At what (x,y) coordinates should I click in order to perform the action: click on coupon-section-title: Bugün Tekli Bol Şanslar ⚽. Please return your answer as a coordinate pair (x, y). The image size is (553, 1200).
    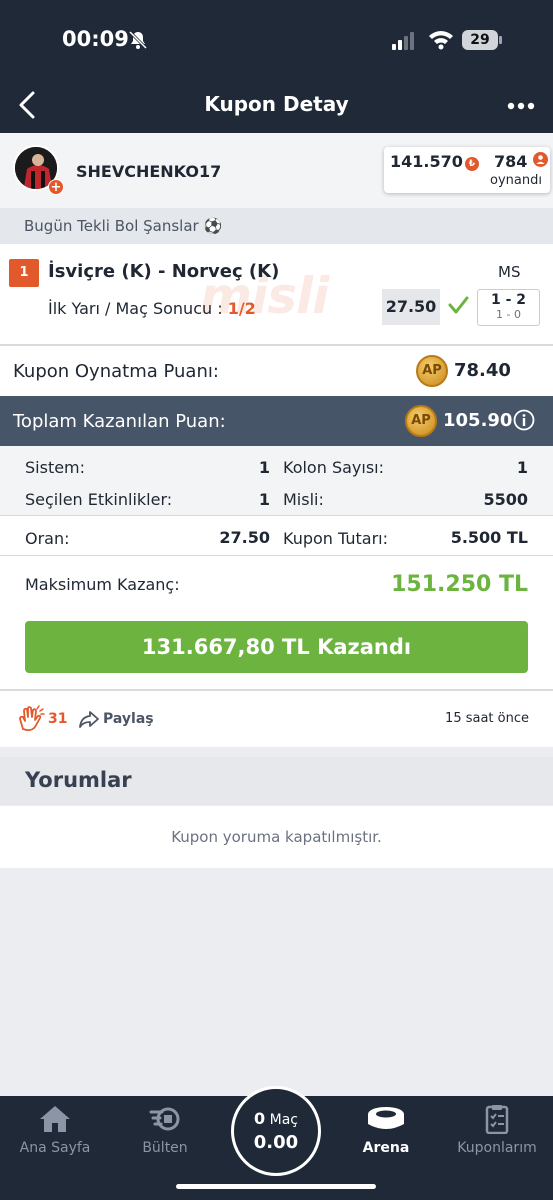
    Looking at the image, I should click on (123, 226).